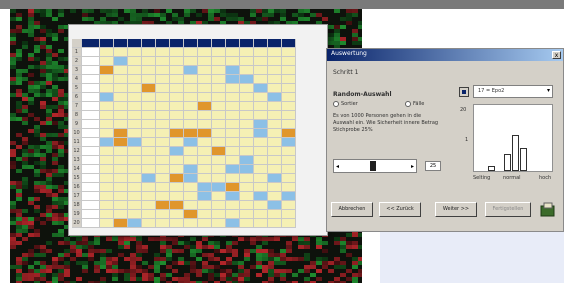 The image size is (564, 283). What do you see at coordinates (77, 70) in the screenshot?
I see `row-header: 3` at bounding box center [77, 70].